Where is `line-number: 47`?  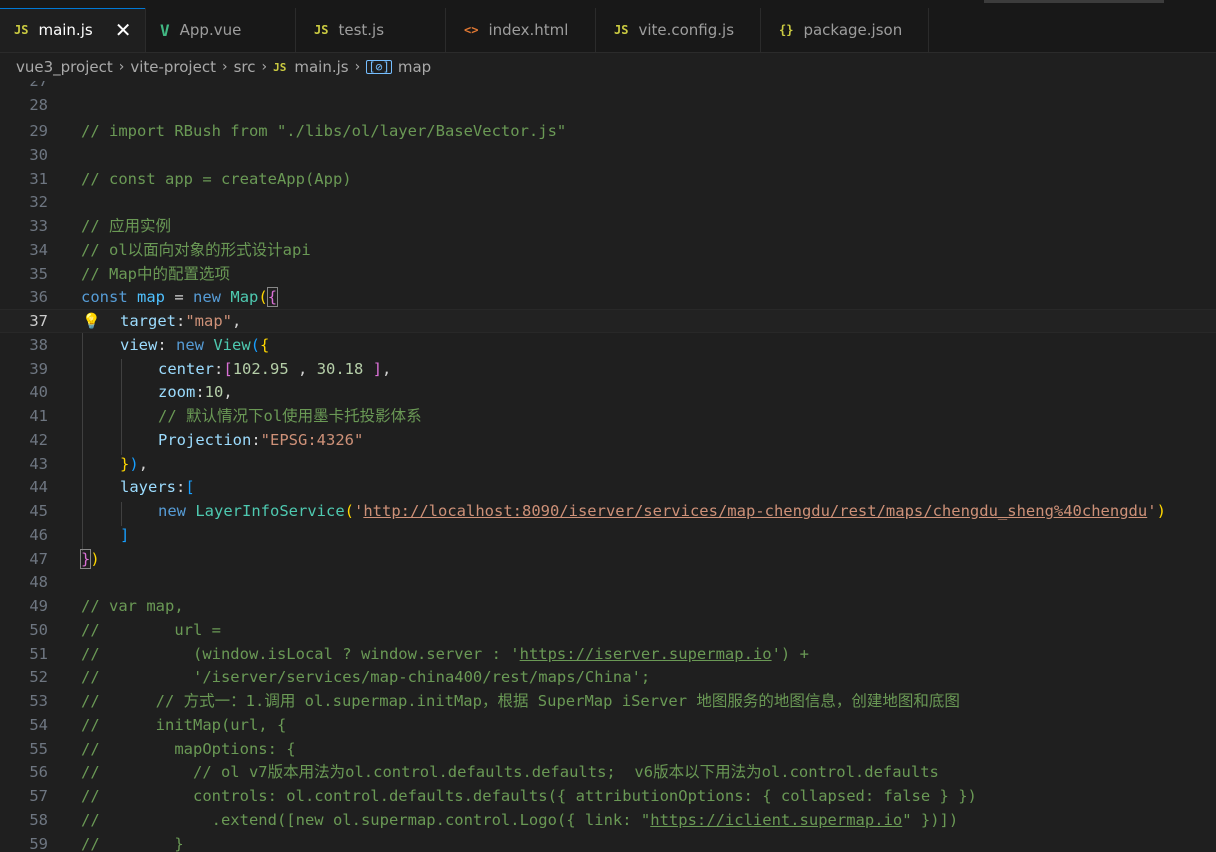 line-number: 47 is located at coordinates (38, 559).